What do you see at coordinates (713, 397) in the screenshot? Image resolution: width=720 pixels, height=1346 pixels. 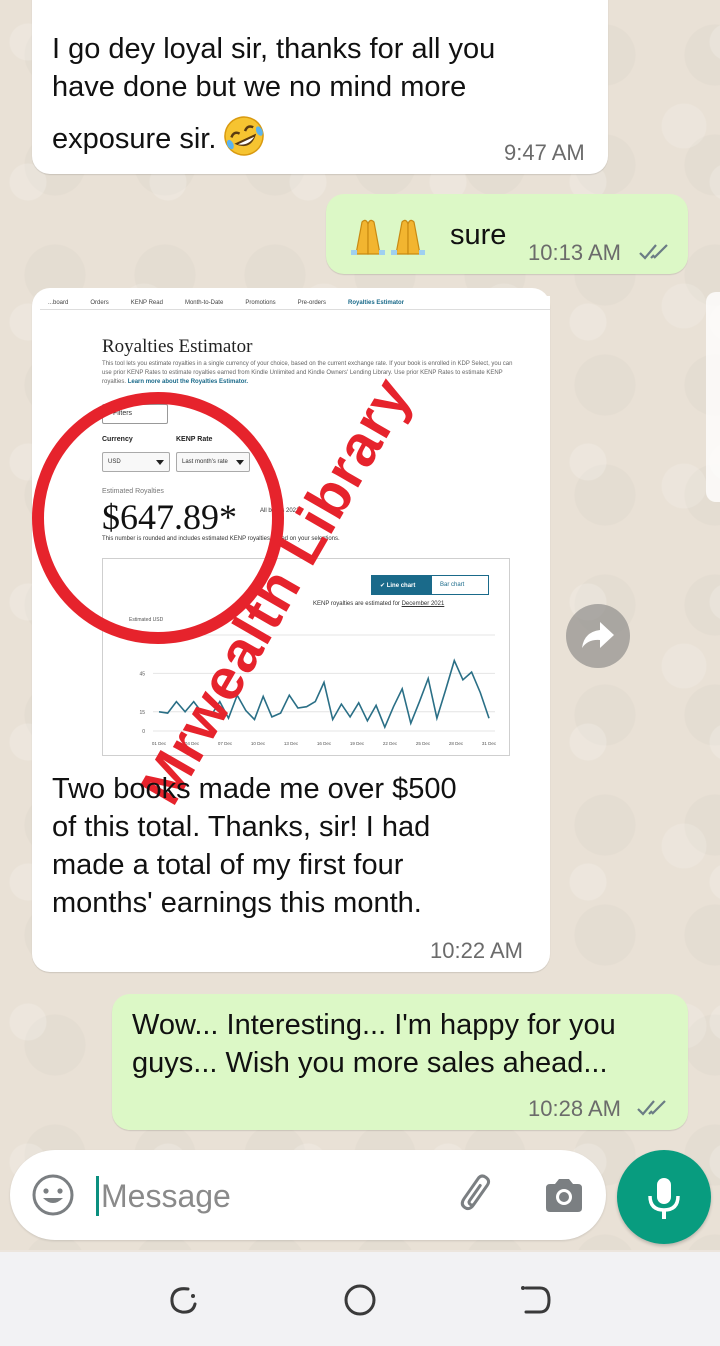 I see `scroll-indicator` at bounding box center [713, 397].